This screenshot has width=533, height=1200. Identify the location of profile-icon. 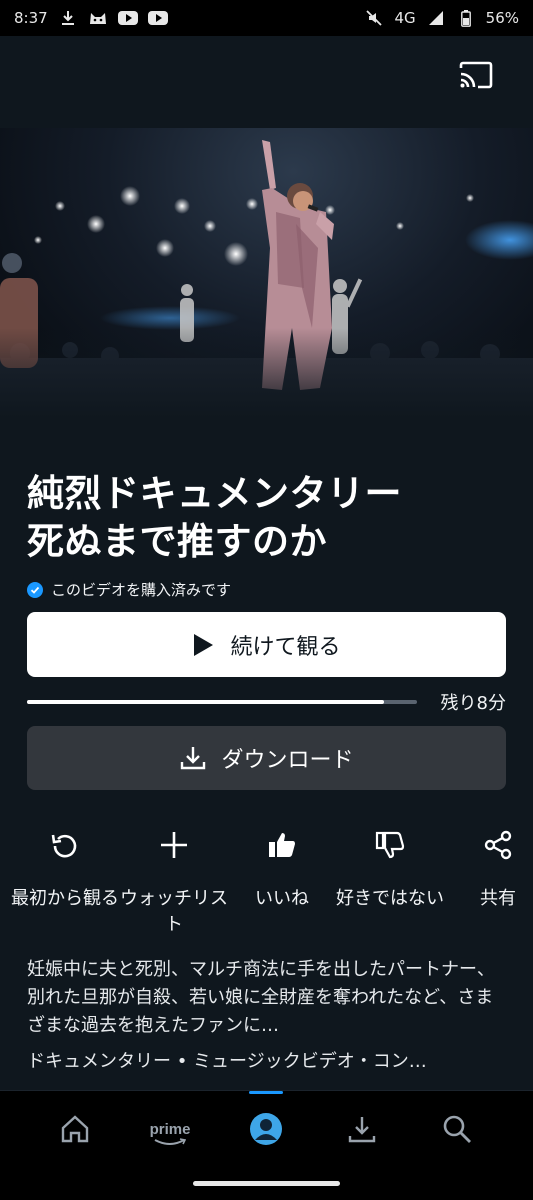
(266, 1129).